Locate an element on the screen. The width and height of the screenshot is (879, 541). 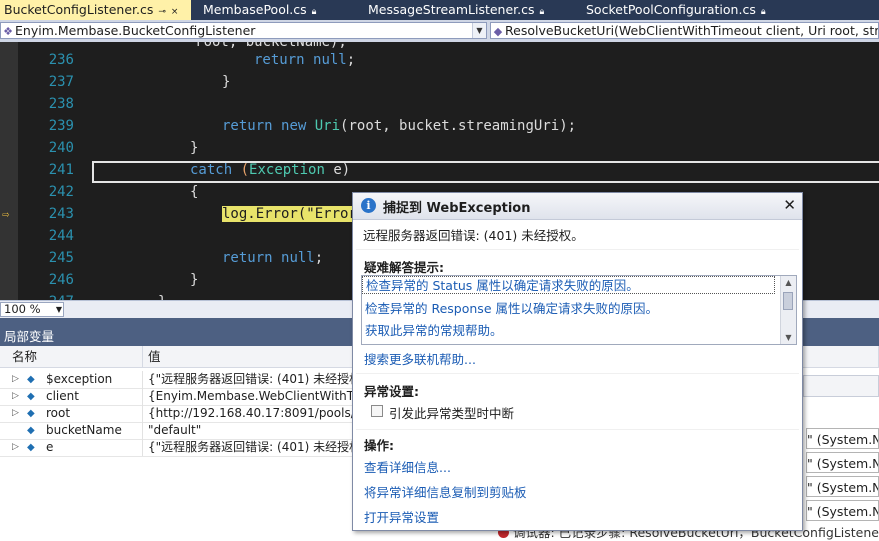
line-number: 240 is located at coordinates (61, 148).